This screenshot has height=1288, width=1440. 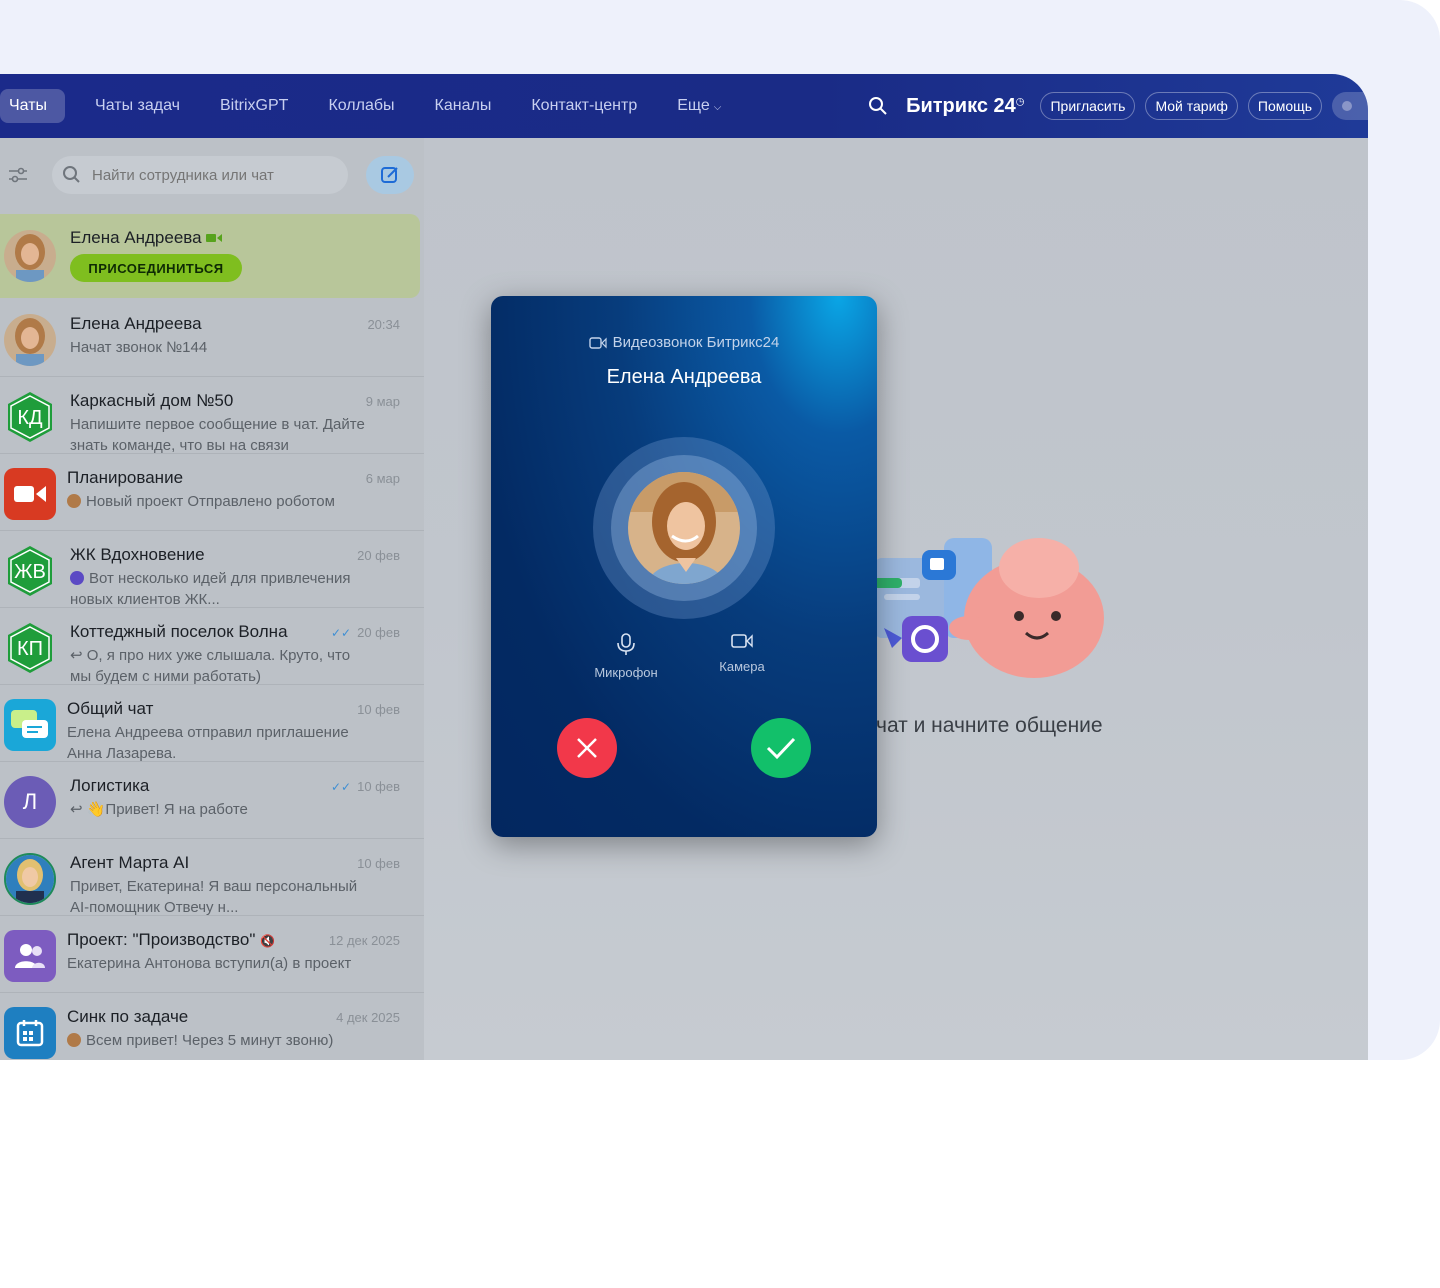 What do you see at coordinates (30, 802) in the screenshot?
I see `avatar: Л` at bounding box center [30, 802].